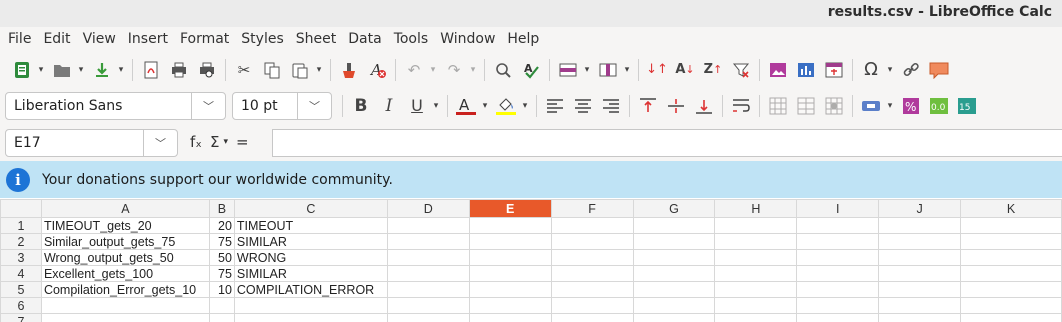 The image size is (1062, 322). Describe the element at coordinates (503, 70) in the screenshot. I see `find-replace-icon` at that location.